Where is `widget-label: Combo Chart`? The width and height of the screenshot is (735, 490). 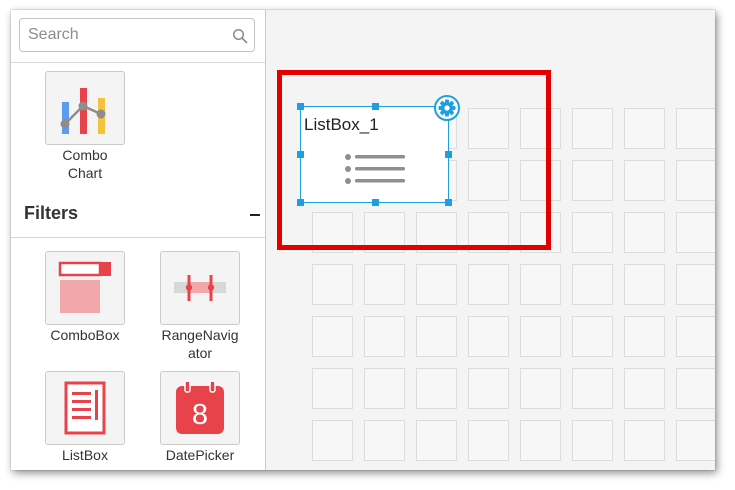
widget-label: Combo Chart is located at coordinates (85, 164).